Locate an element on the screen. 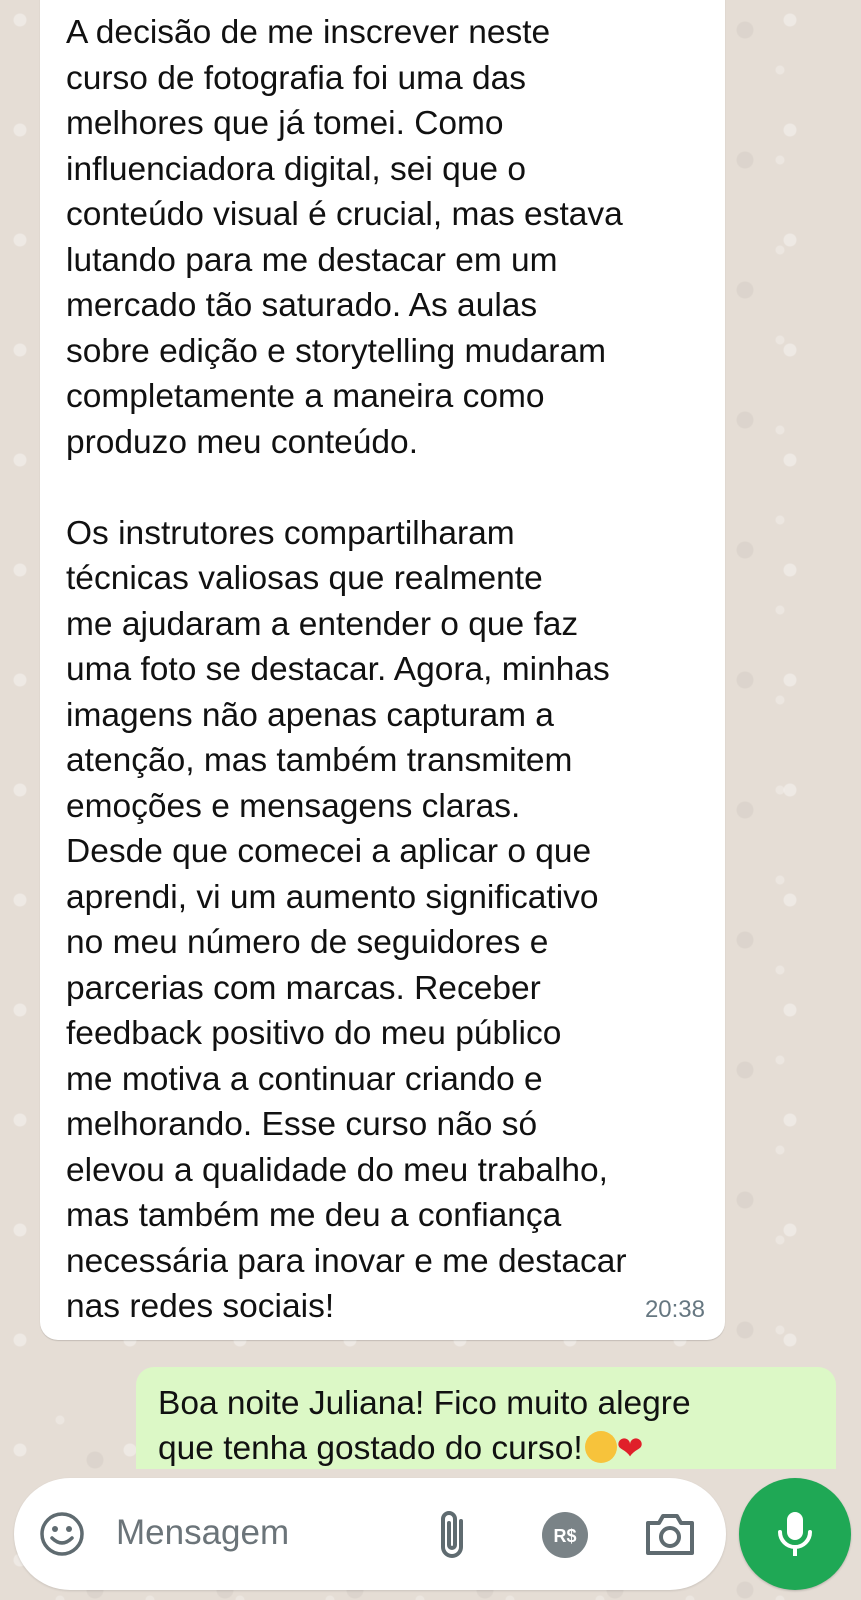 This screenshot has width=861, height=1600. payment-label: R$ is located at coordinates (564, 1536).